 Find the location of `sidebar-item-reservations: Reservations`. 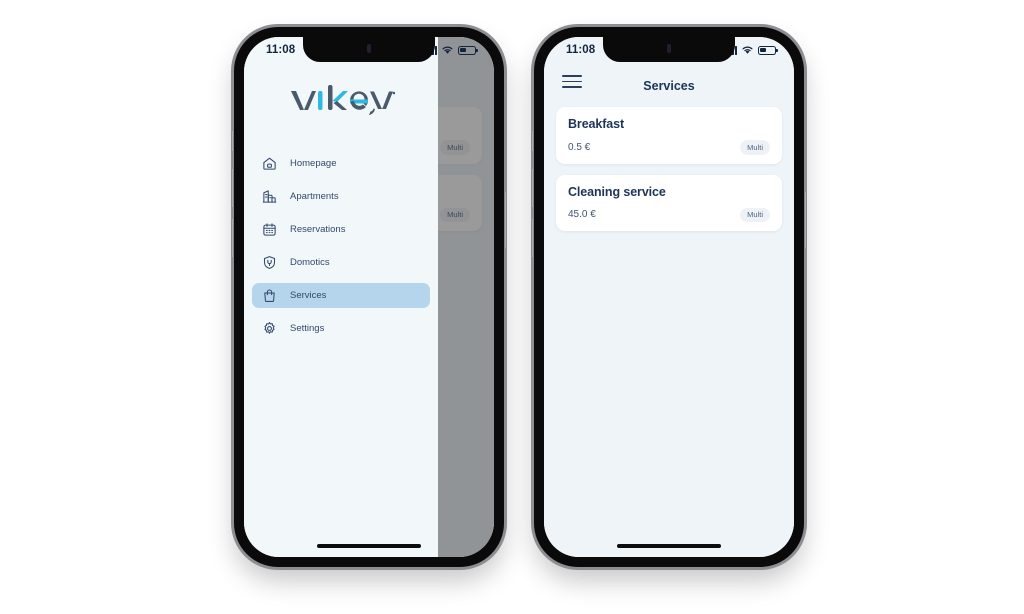

sidebar-item-reservations: Reservations is located at coordinates (341, 229).